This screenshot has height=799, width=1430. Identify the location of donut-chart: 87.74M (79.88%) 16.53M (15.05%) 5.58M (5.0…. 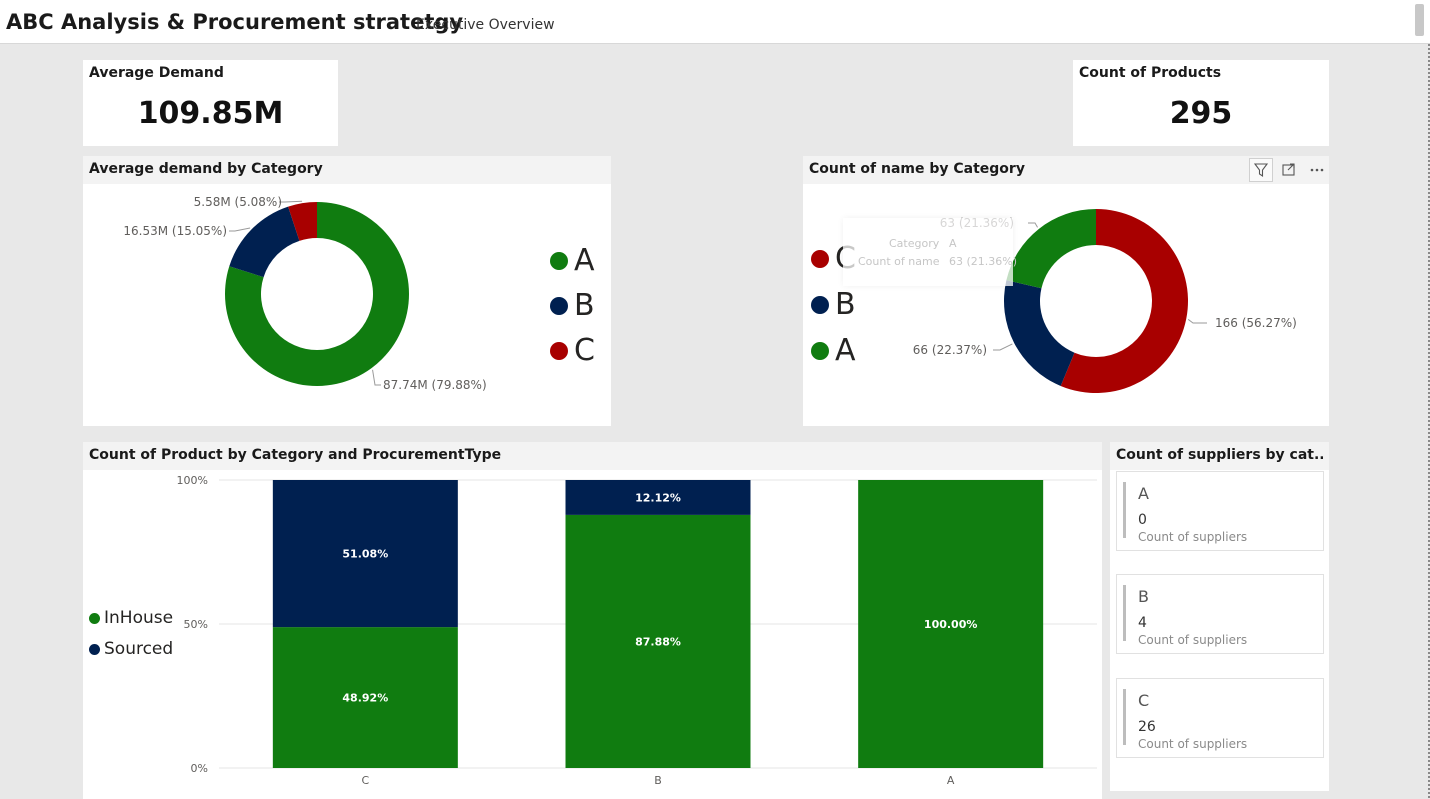
(305, 293).